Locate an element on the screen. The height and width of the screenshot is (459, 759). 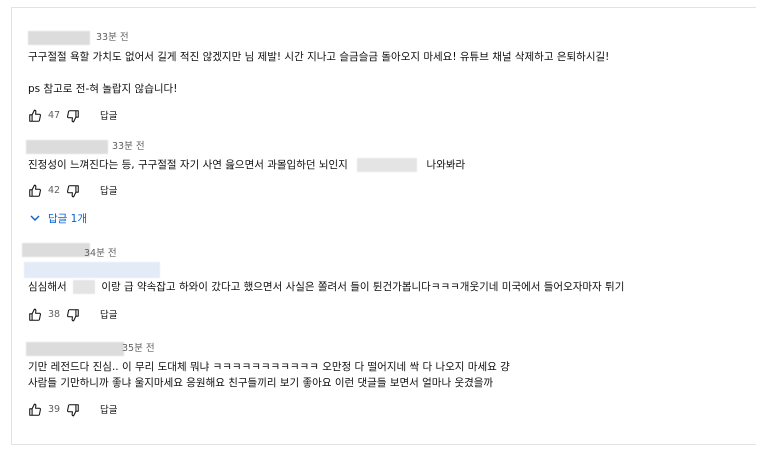
comment-actions: 42 답글 is located at coordinates (72, 190).